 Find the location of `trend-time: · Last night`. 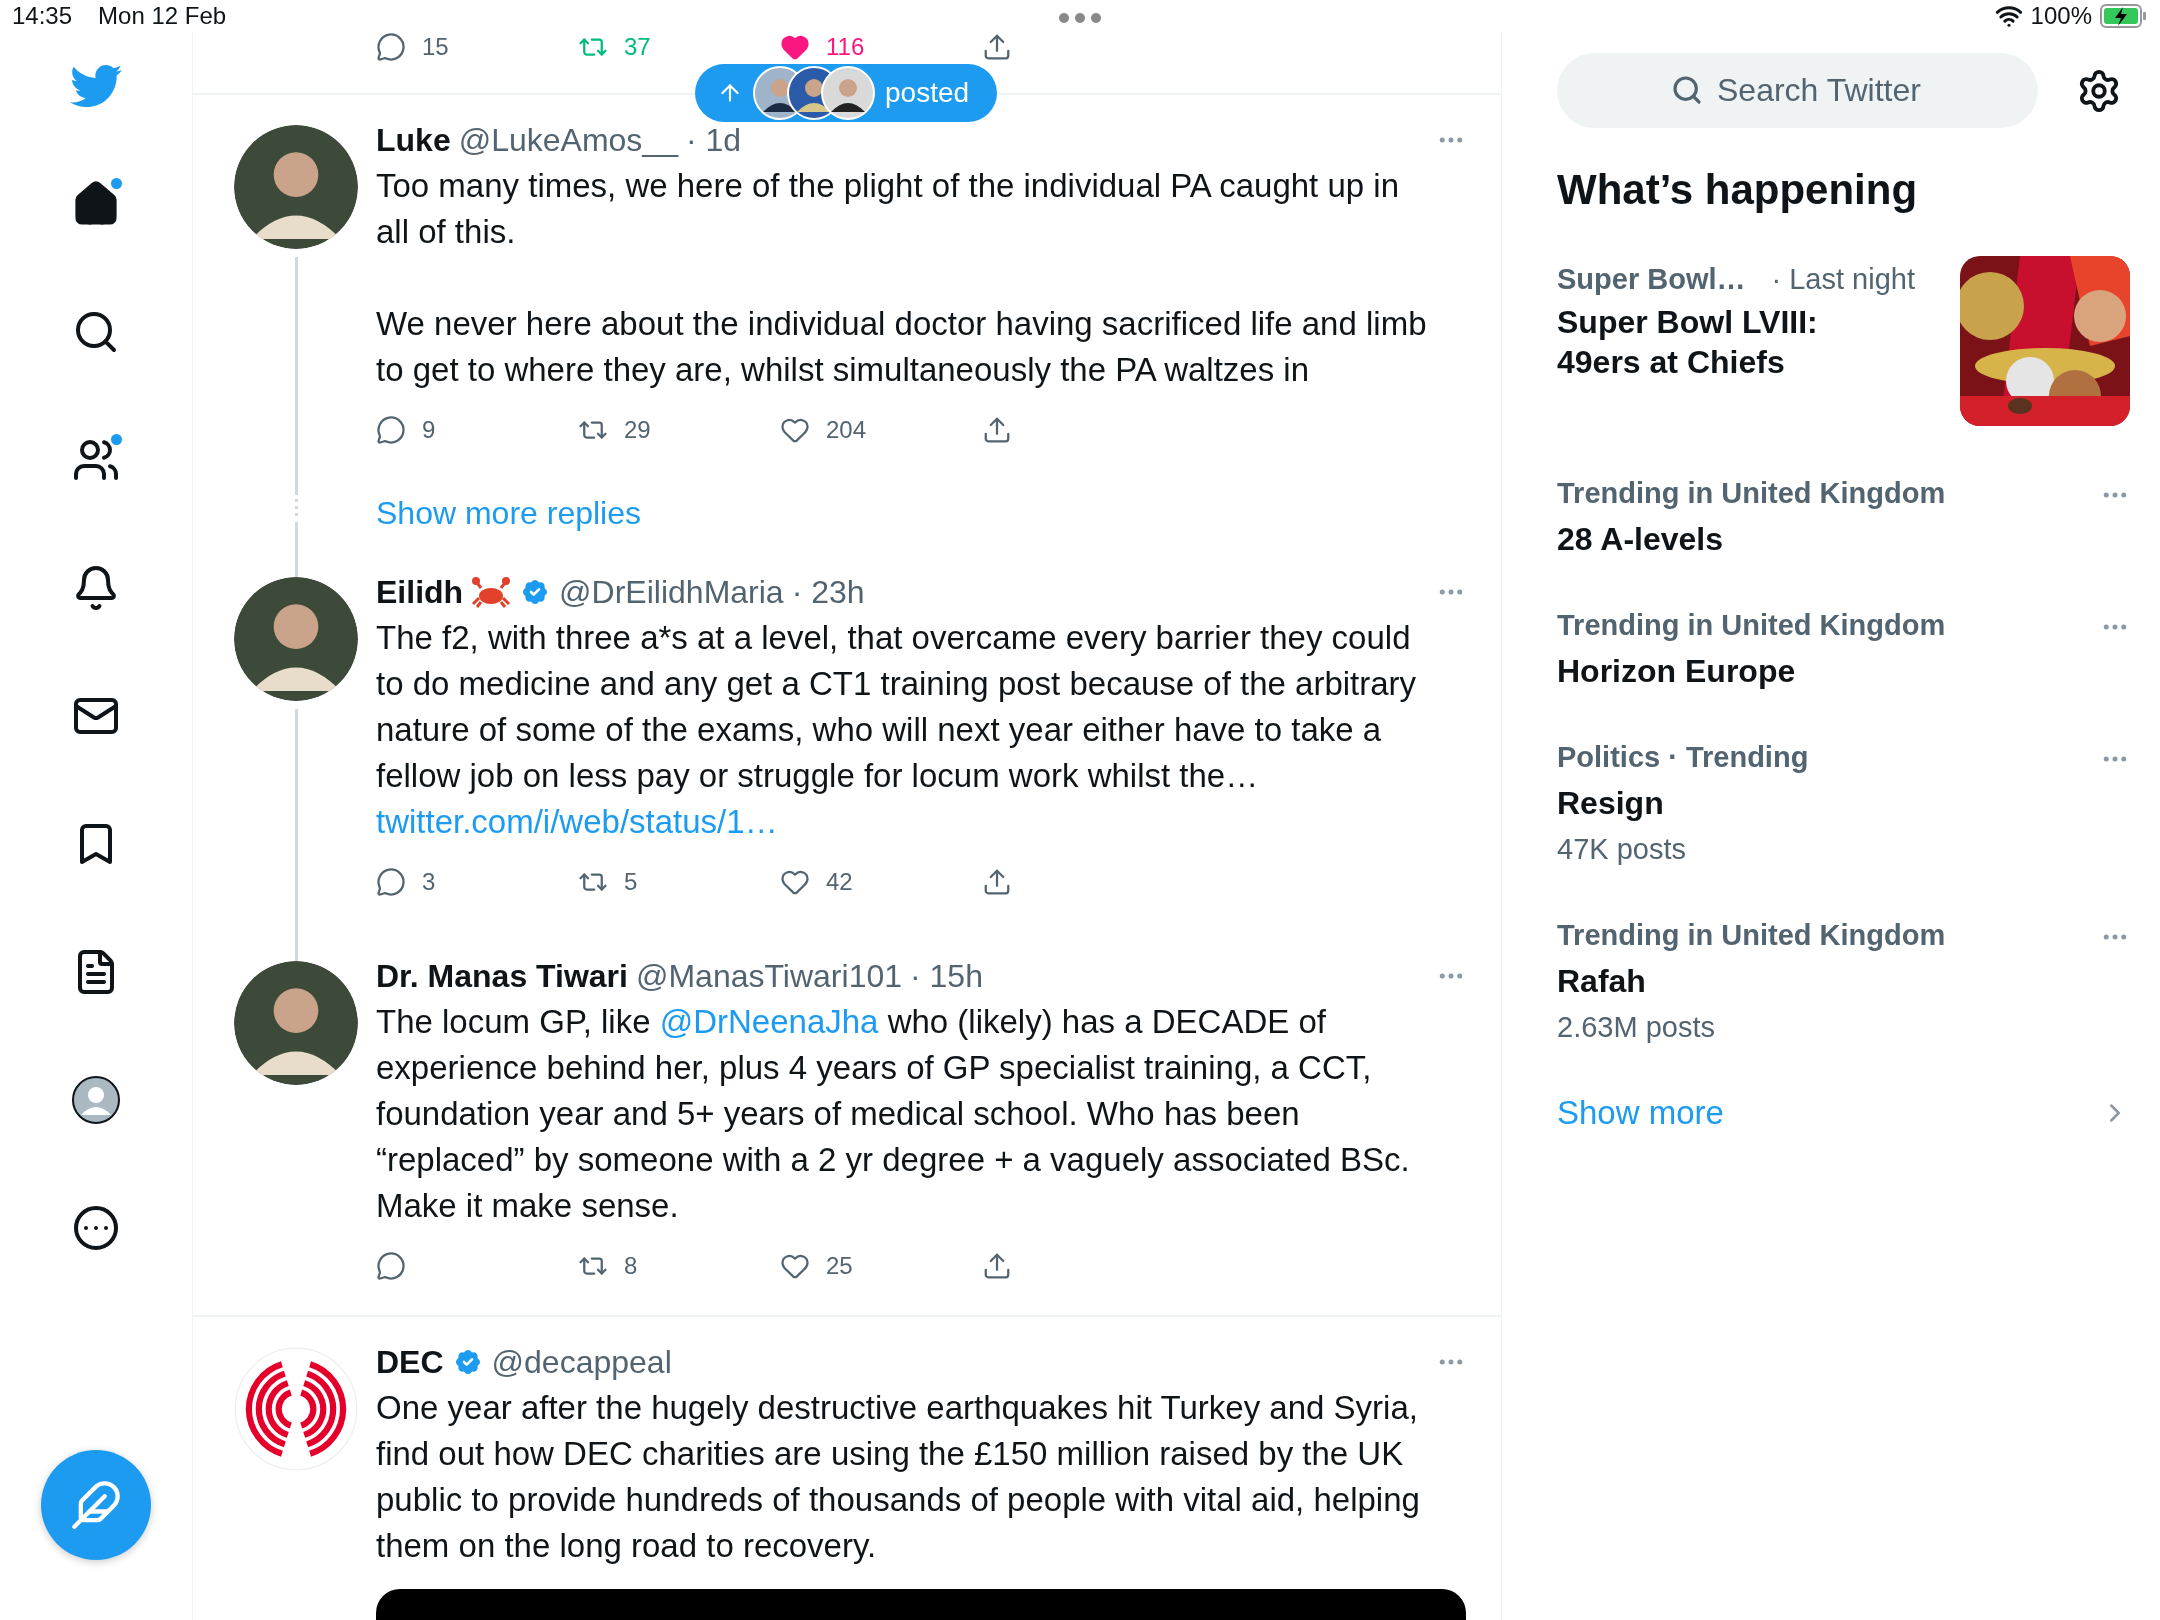

trend-time: · Last night is located at coordinates (1843, 279).